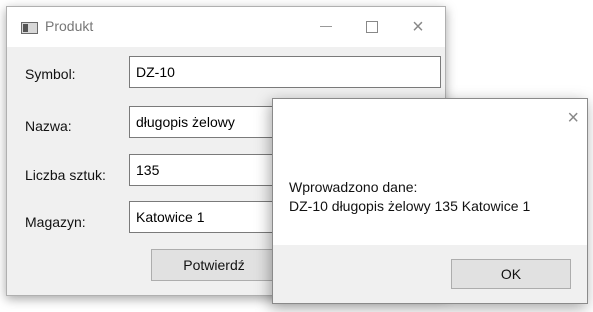 Image resolution: width=593 pixels, height=312 pixels. I want to click on symbol-input, so click(285, 72).